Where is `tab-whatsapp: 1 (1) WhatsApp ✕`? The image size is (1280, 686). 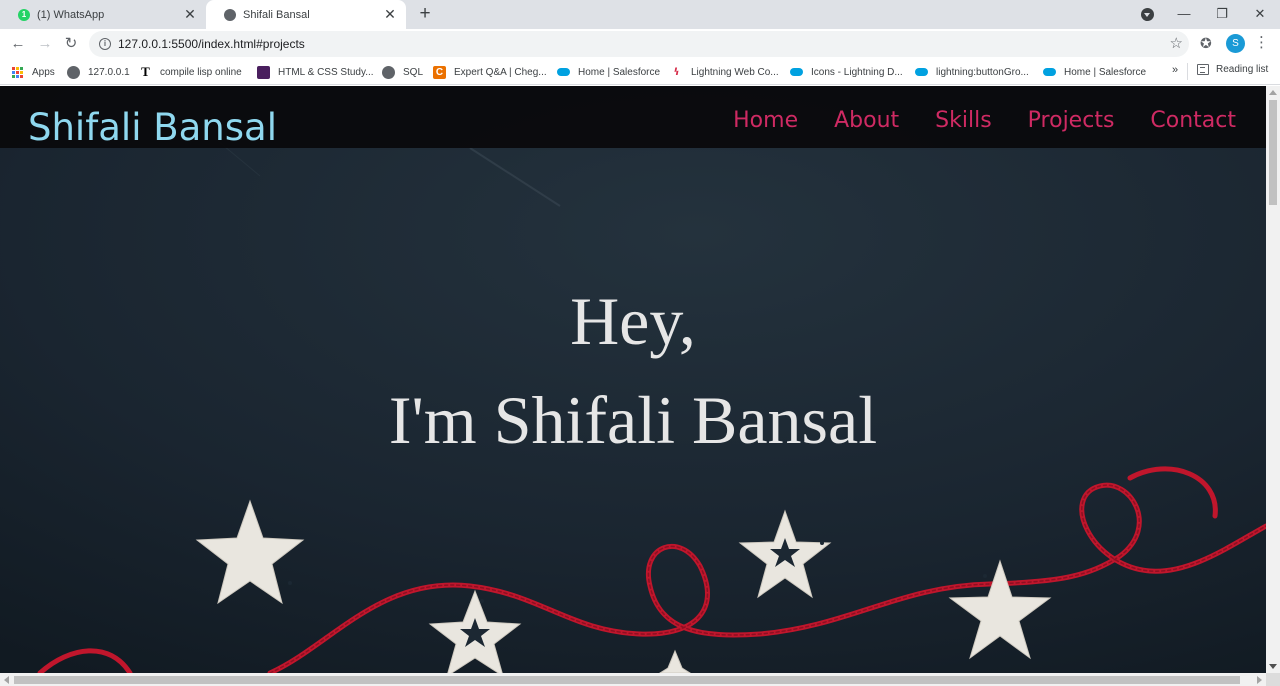
tab-whatsapp: 1 (1) WhatsApp ✕ is located at coordinates (103, 14).